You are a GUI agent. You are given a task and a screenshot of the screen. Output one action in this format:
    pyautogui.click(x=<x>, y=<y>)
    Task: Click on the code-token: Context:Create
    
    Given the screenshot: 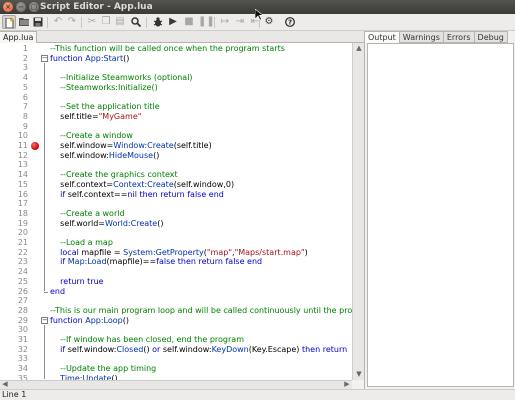 What is the action you would take?
    pyautogui.click(x=143, y=184)
    